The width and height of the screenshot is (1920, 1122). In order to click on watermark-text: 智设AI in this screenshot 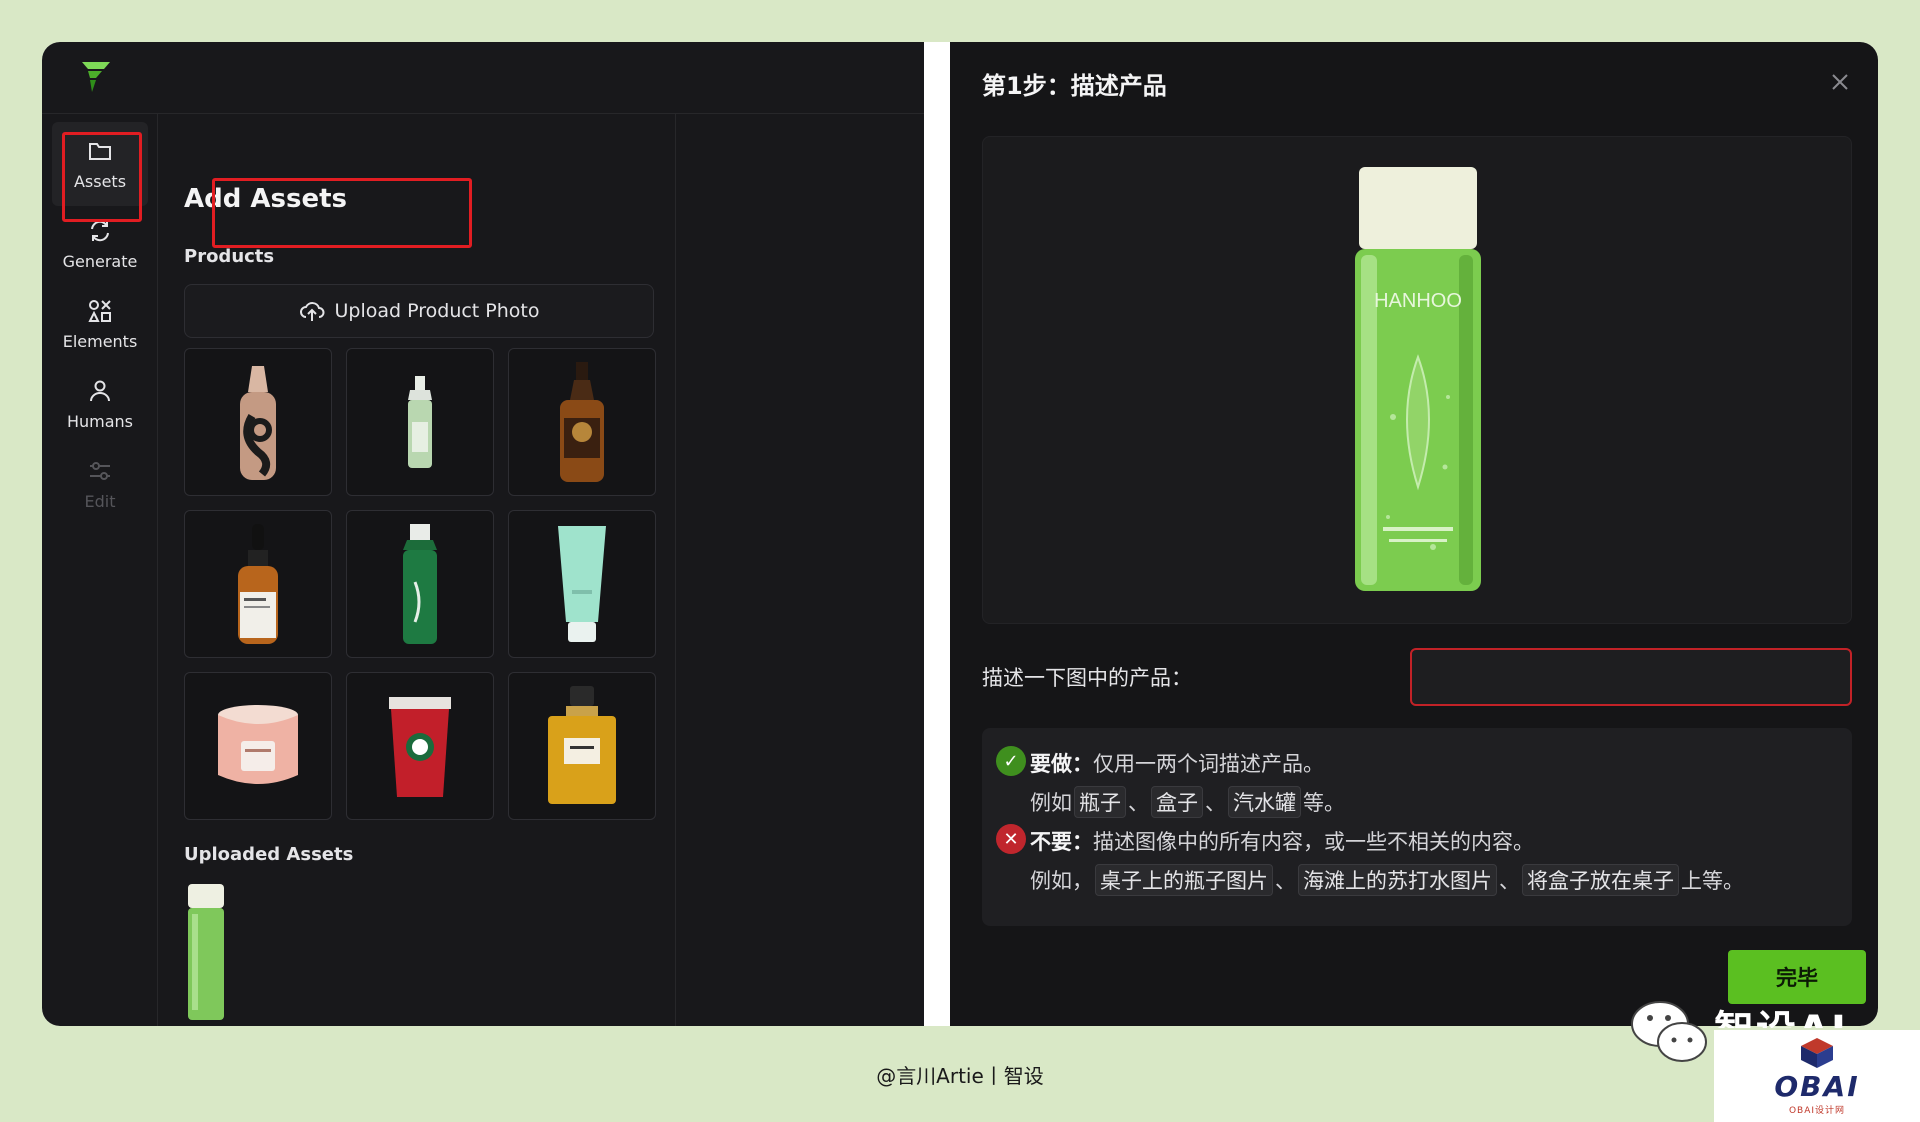, I will do `click(1781, 1013)`.